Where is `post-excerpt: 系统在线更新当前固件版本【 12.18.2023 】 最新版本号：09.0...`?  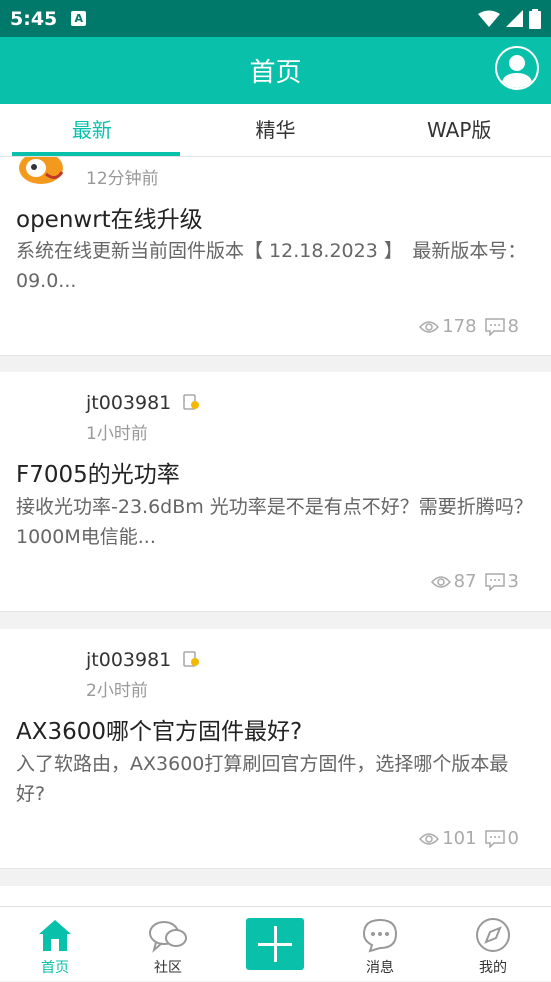 post-excerpt: 系统在线更新当前固件版本【 12.18.2023 】 最新版本号：09.0... is located at coordinates (271, 266).